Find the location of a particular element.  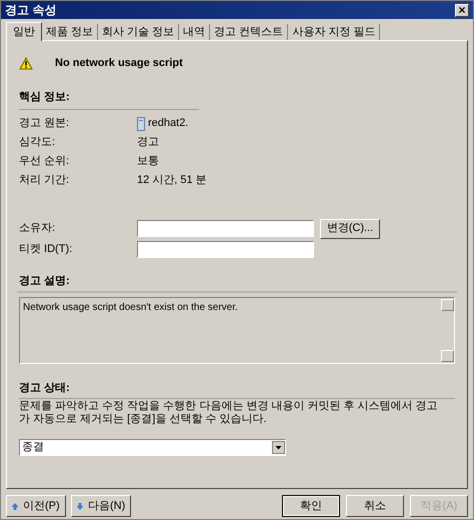

description-text: Network usage script doesn't exist on the server. is located at coordinates (130, 308).